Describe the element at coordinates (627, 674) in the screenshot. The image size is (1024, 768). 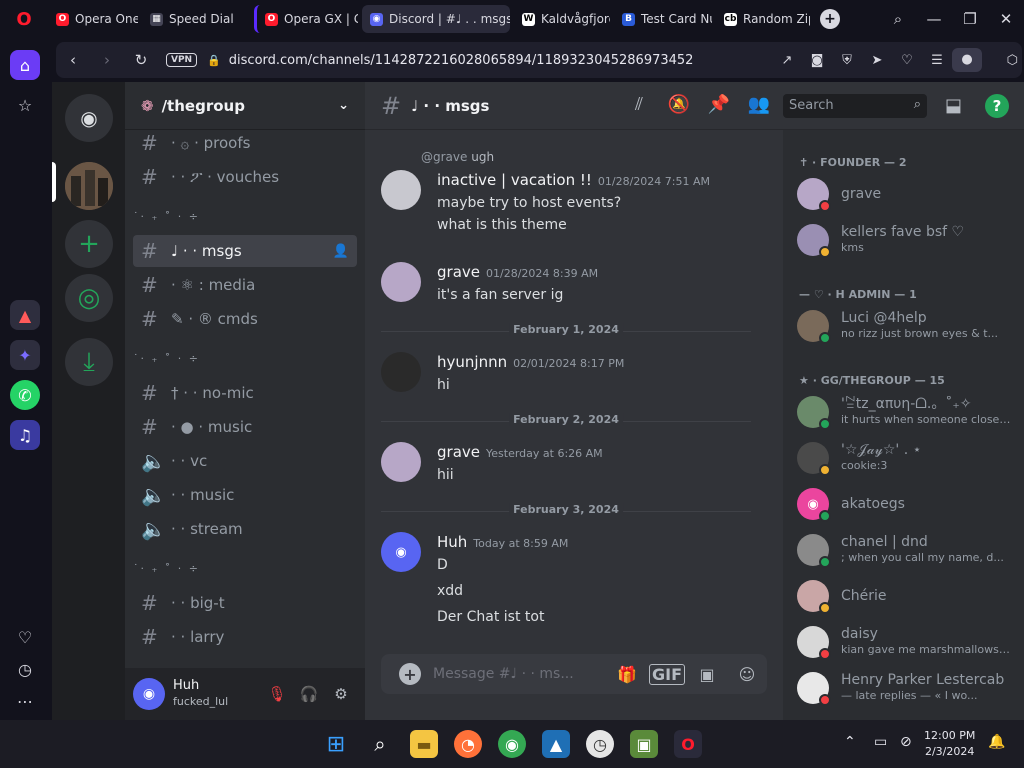
I see `gift-icon: 🎁` at that location.